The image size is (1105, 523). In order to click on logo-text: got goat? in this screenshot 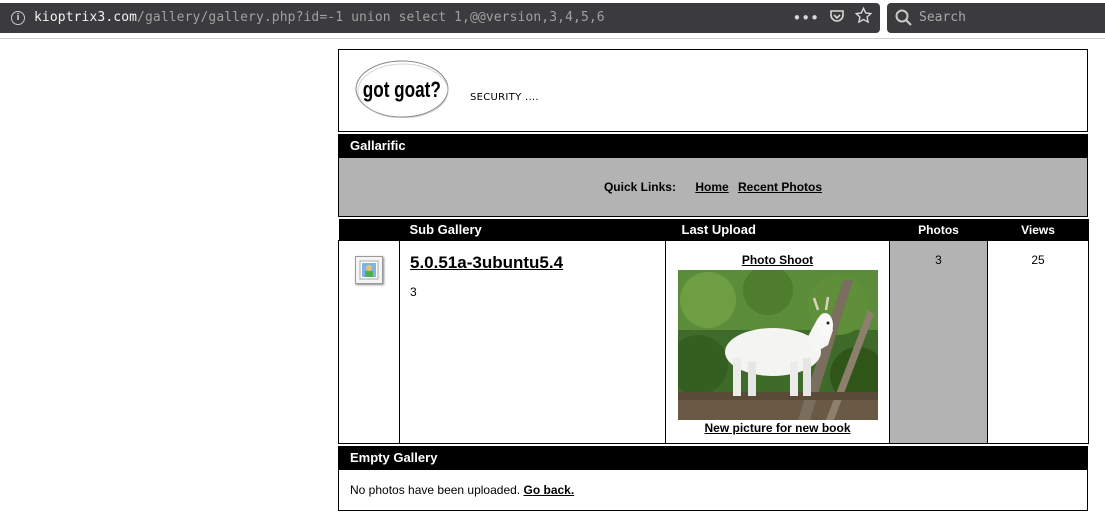, I will do `click(402, 90)`.